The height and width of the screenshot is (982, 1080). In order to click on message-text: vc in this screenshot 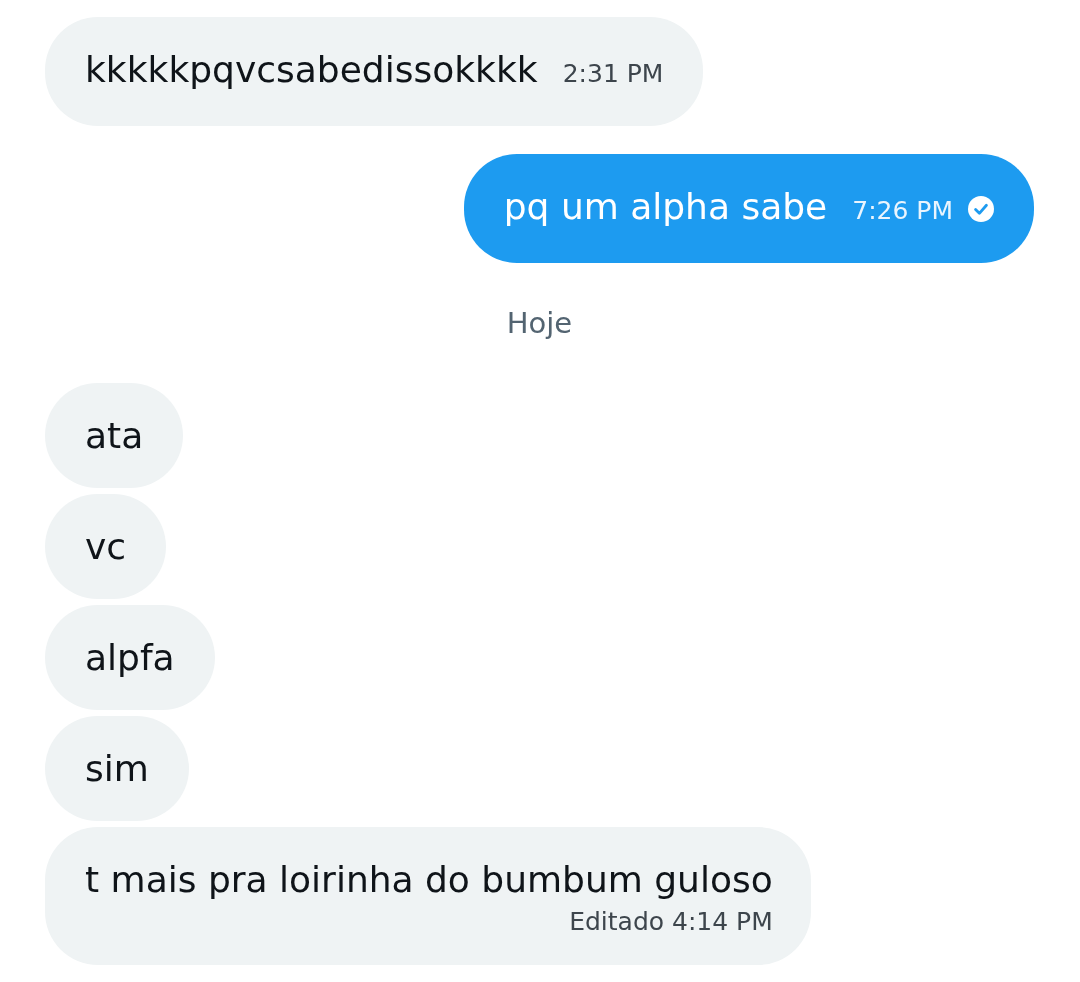, I will do `click(106, 547)`.